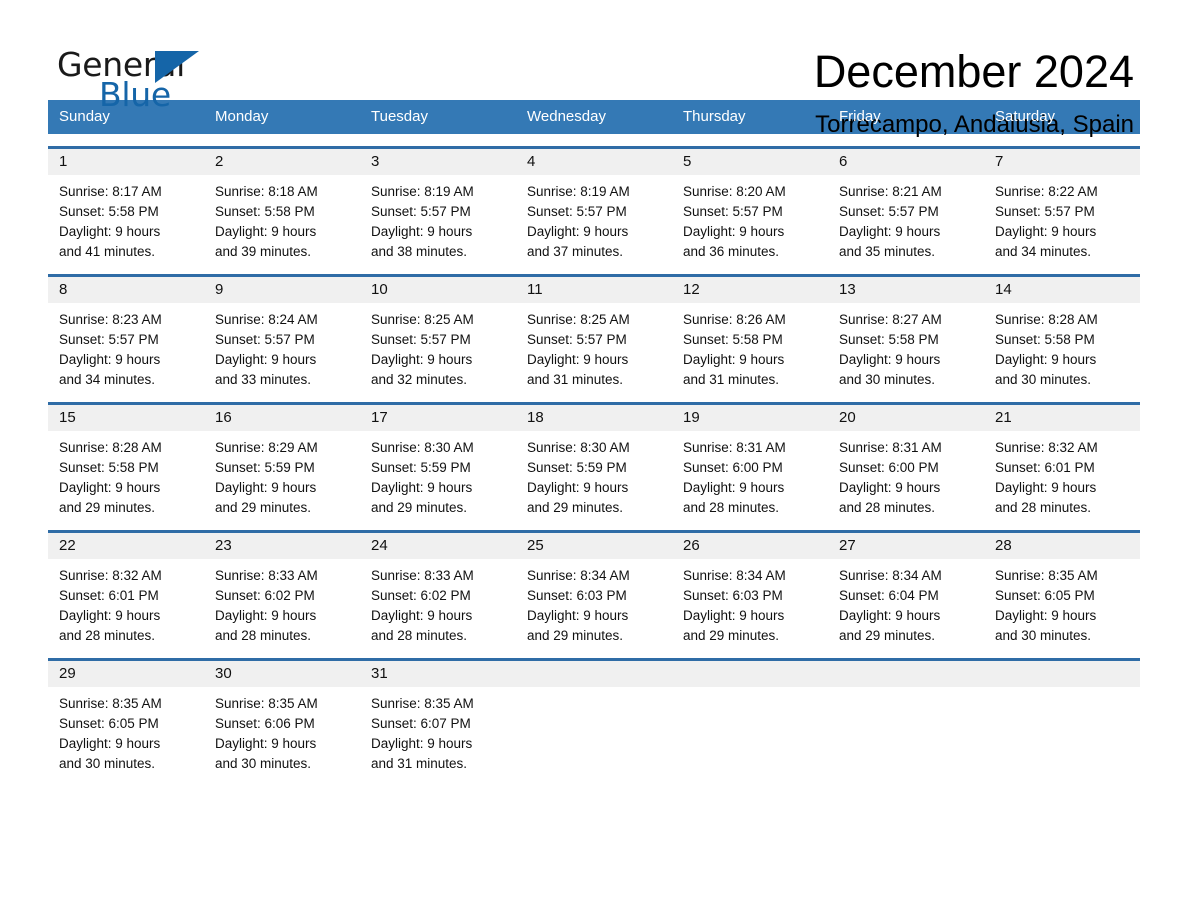 This screenshot has width=1188, height=918. Describe the element at coordinates (282, 290) in the screenshot. I see `day-number: 9` at that location.